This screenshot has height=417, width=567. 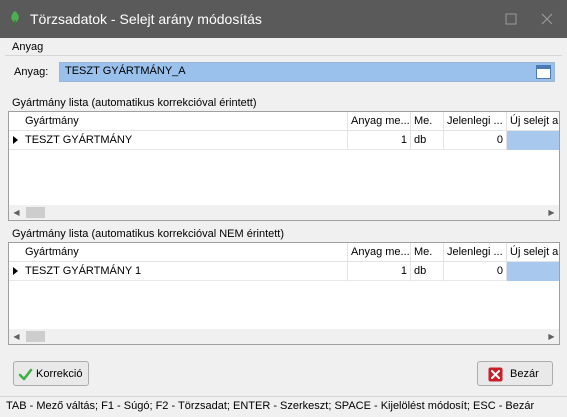 What do you see at coordinates (543, 72) in the screenshot?
I see `calendar-lookup-icon` at bounding box center [543, 72].